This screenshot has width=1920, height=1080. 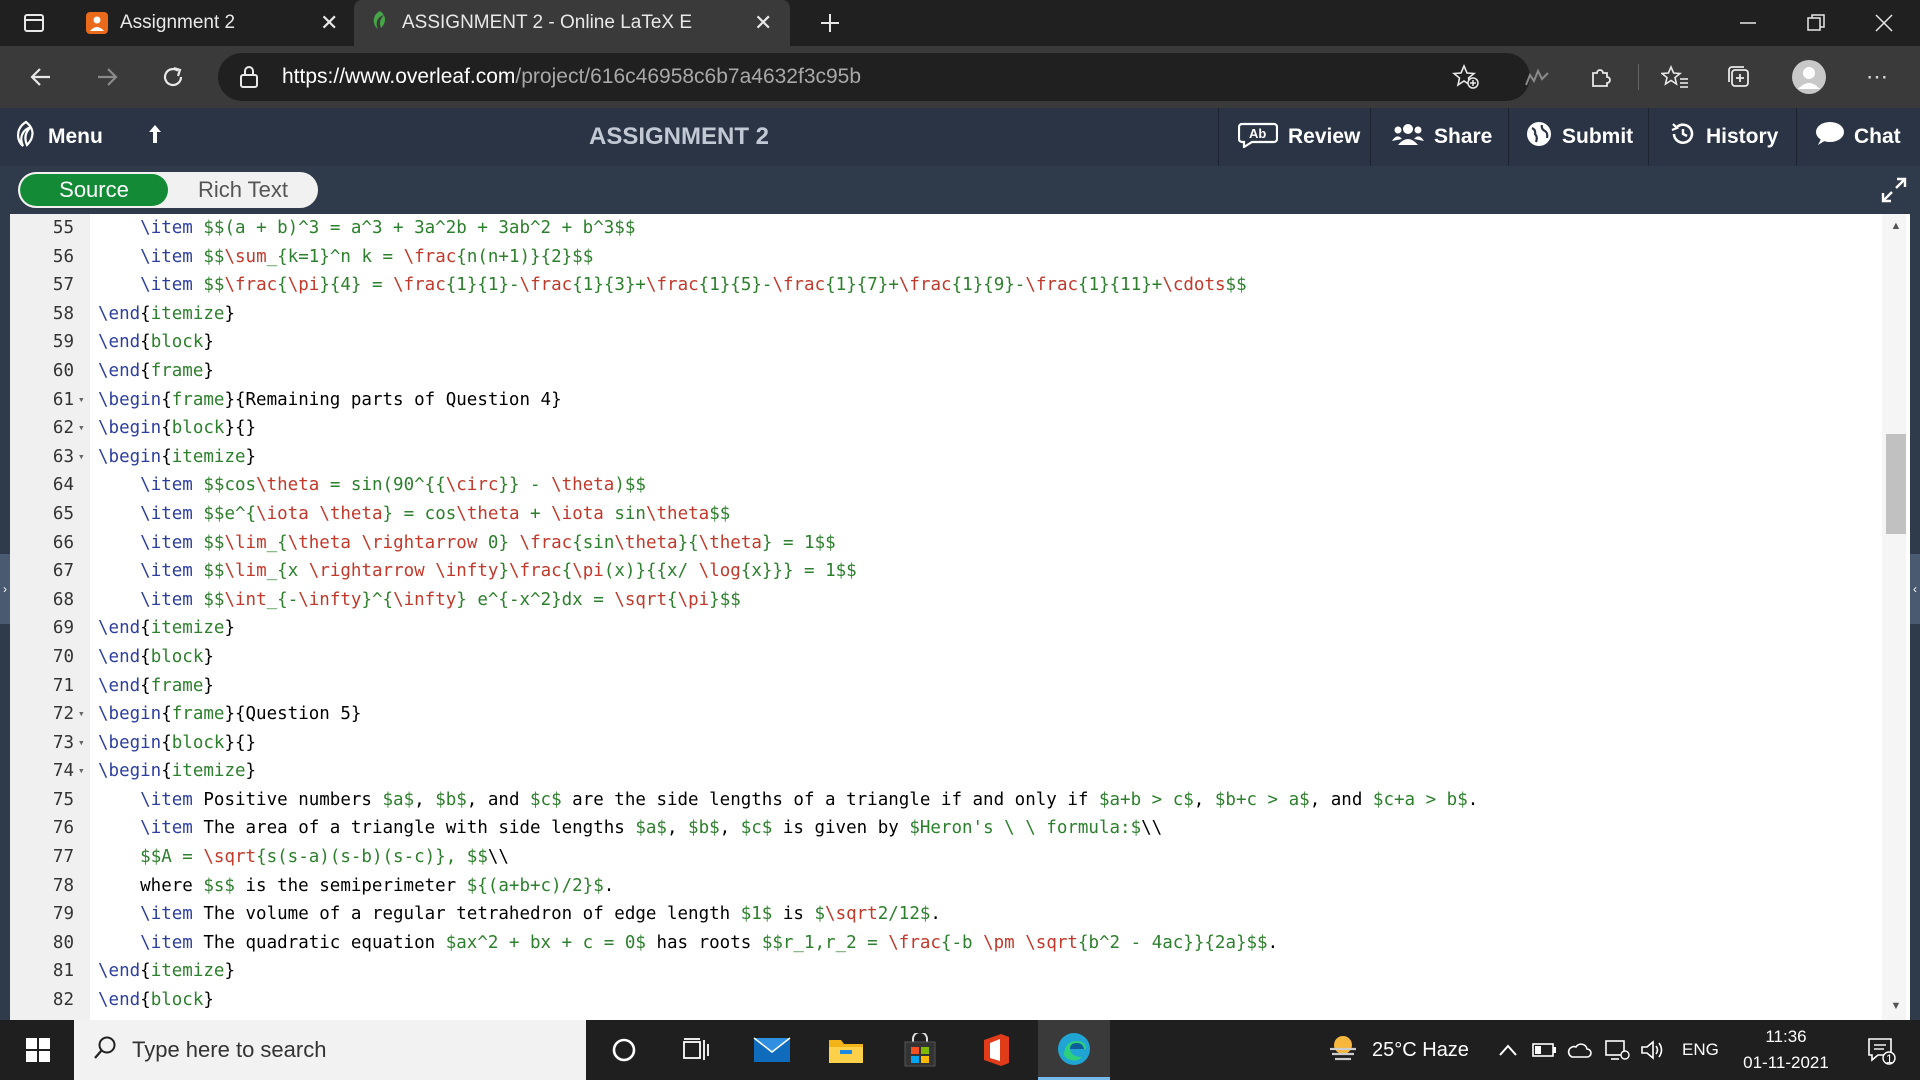 I want to click on favorites-icon, so click(x=1675, y=77).